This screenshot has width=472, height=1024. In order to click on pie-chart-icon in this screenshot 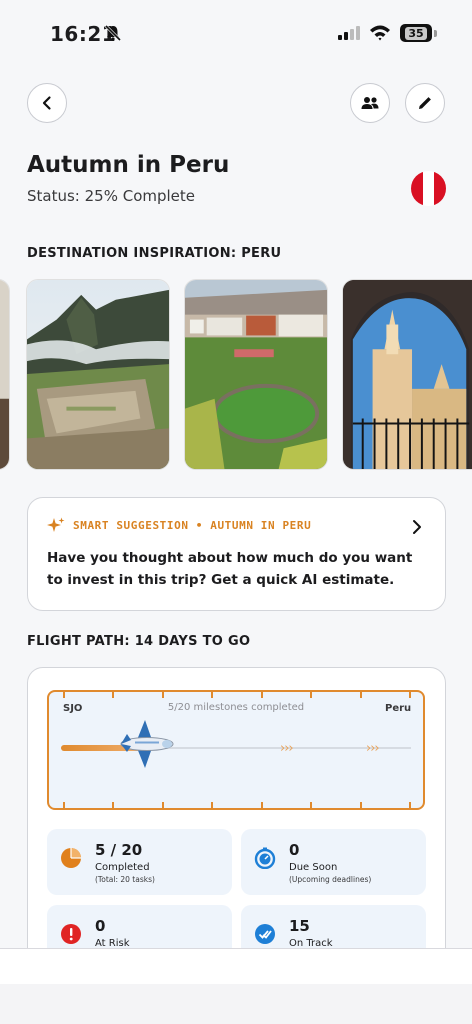, I will do `click(71, 858)`.